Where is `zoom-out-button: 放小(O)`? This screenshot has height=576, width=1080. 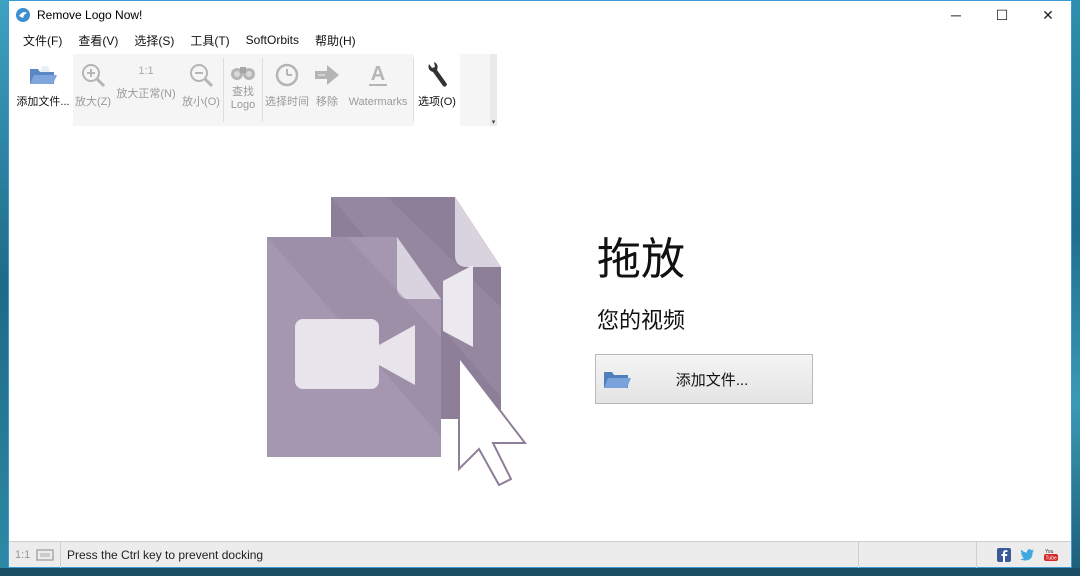
zoom-out-button: 放小(O) is located at coordinates (201, 90).